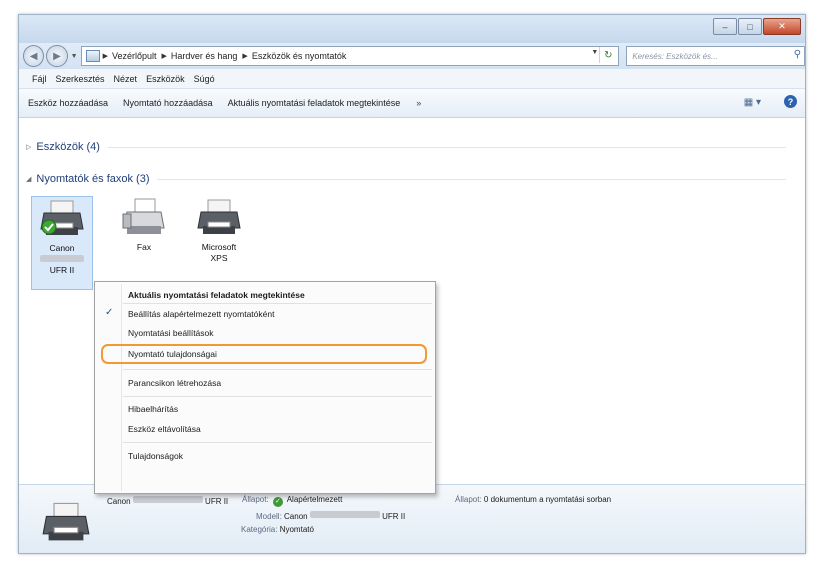 This screenshot has height=563, width=817. What do you see at coordinates (790, 101) in the screenshot?
I see `help-icon: ?` at bounding box center [790, 101].